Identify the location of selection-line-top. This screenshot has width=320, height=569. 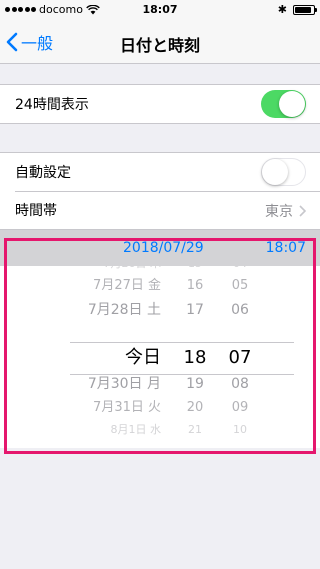
(182, 342).